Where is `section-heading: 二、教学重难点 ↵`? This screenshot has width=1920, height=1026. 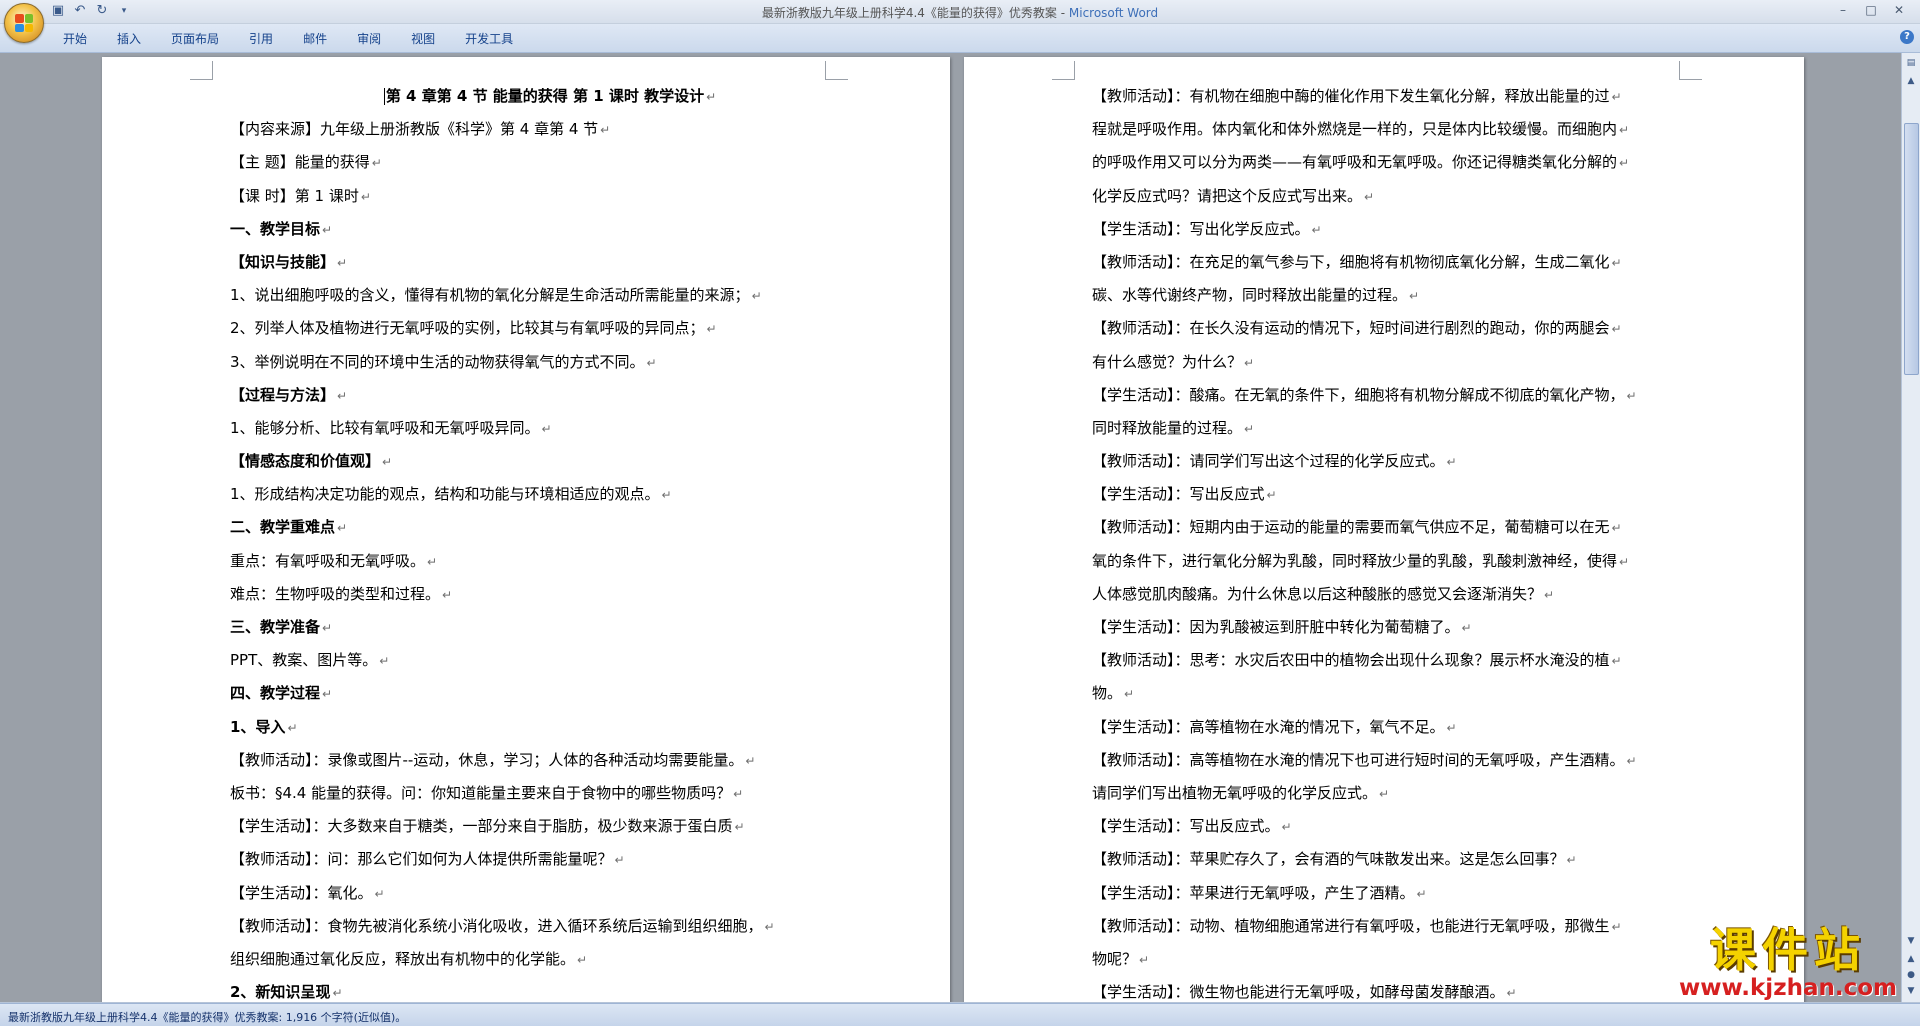 section-heading: 二、教学重难点 ↵ is located at coordinates (530, 527).